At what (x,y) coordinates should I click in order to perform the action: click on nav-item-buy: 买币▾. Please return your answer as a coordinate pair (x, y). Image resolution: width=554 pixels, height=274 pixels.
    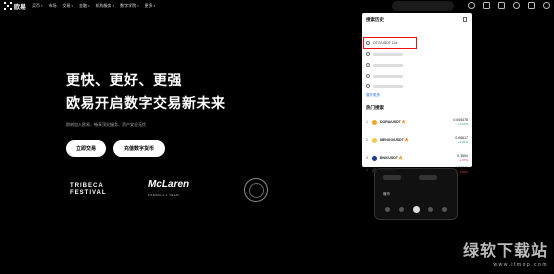
    Looking at the image, I should click on (37, 6).